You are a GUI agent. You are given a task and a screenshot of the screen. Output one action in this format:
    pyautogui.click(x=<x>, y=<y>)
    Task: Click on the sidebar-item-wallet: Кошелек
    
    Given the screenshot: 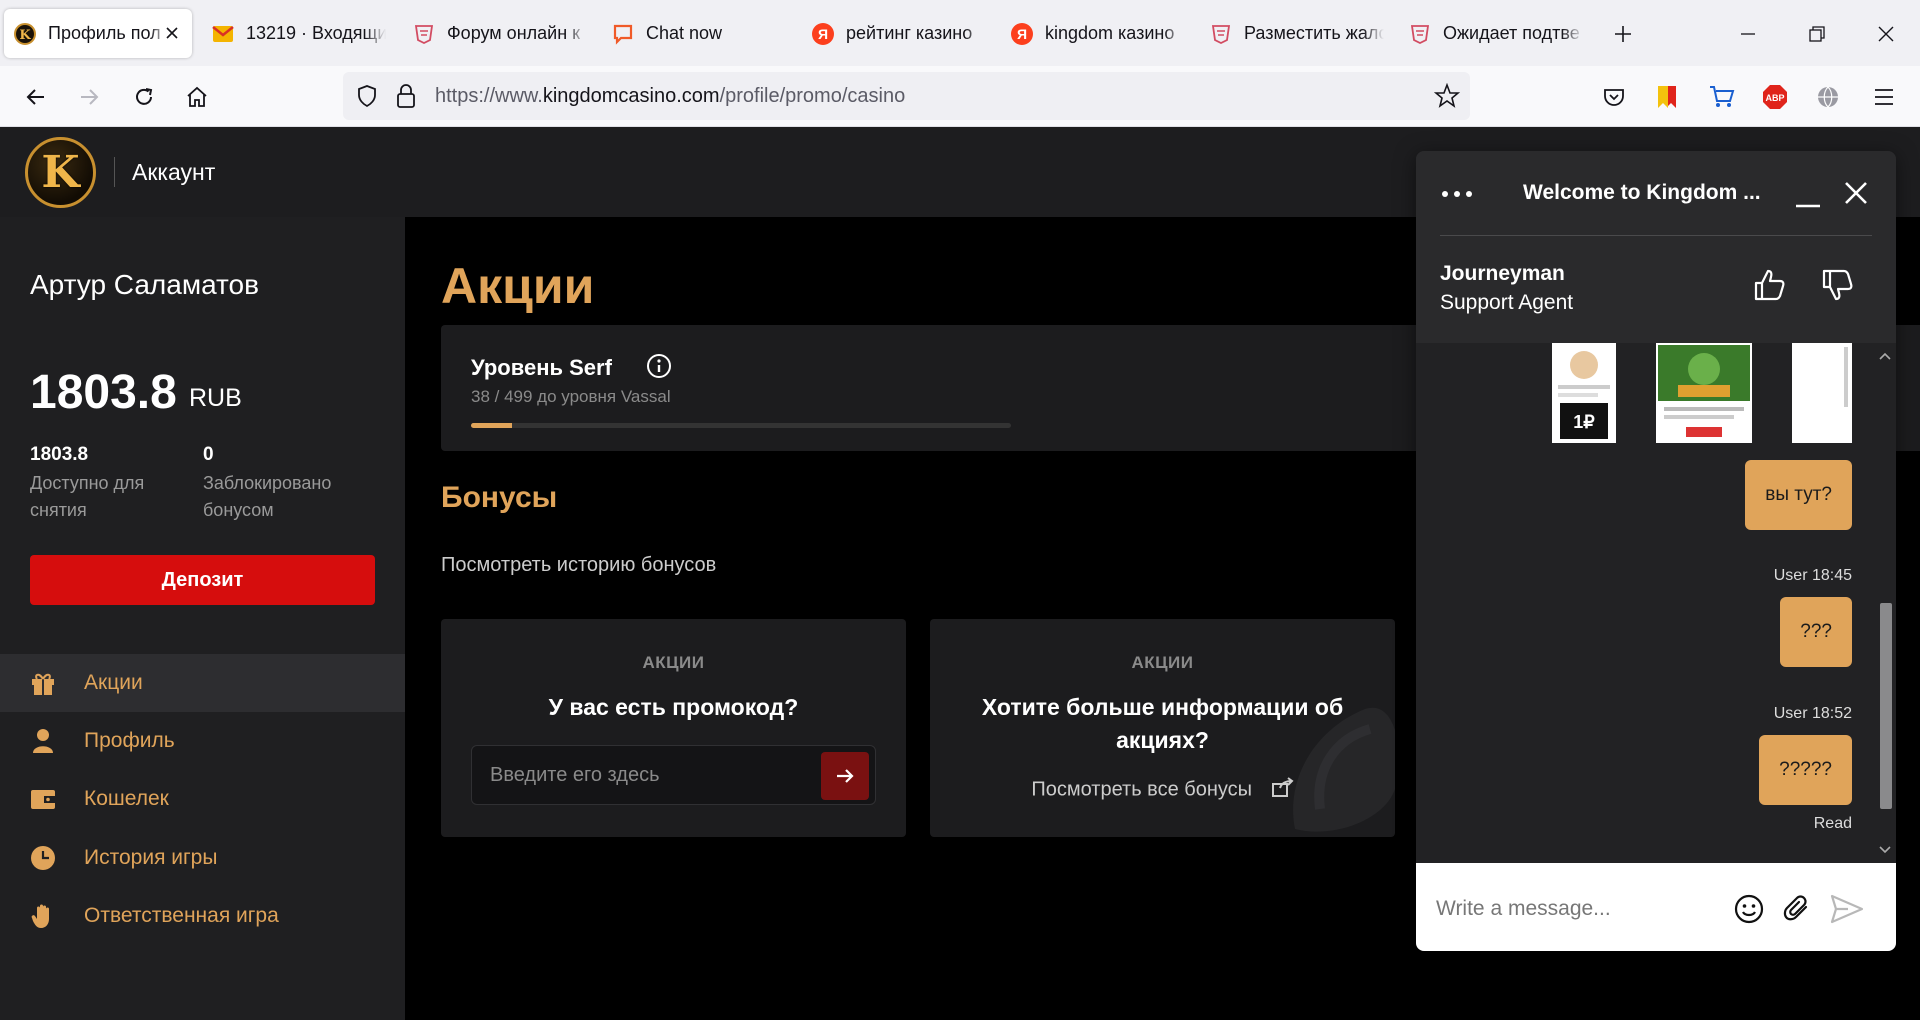 What is the action you would take?
    pyautogui.click(x=202, y=799)
    